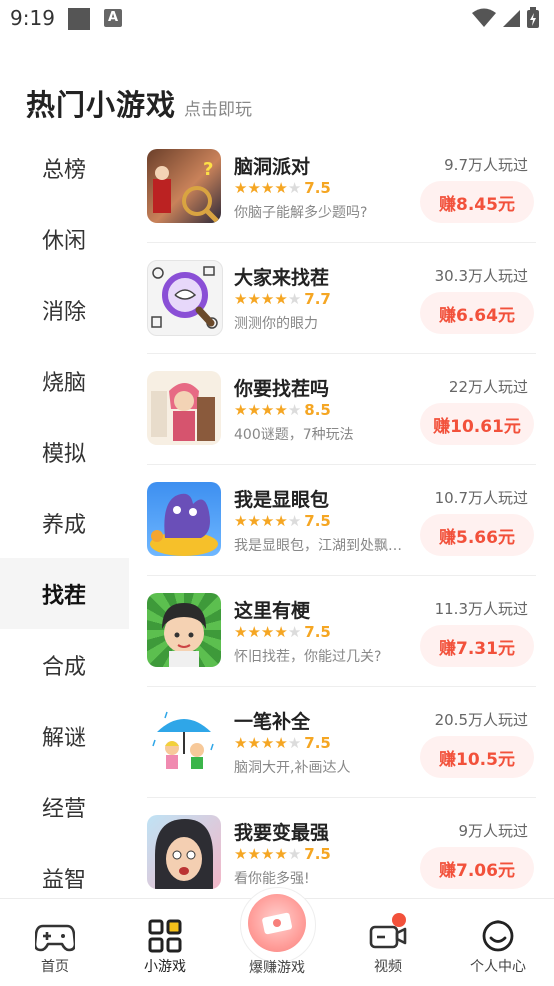 The width and height of the screenshot is (554, 986). I want to click on game-row: 大家来找茬 ★ ★ ★ ★ ★ 7.7 测测你的眼力 30.3万人玩过 赚6.64元, so click(341, 298).